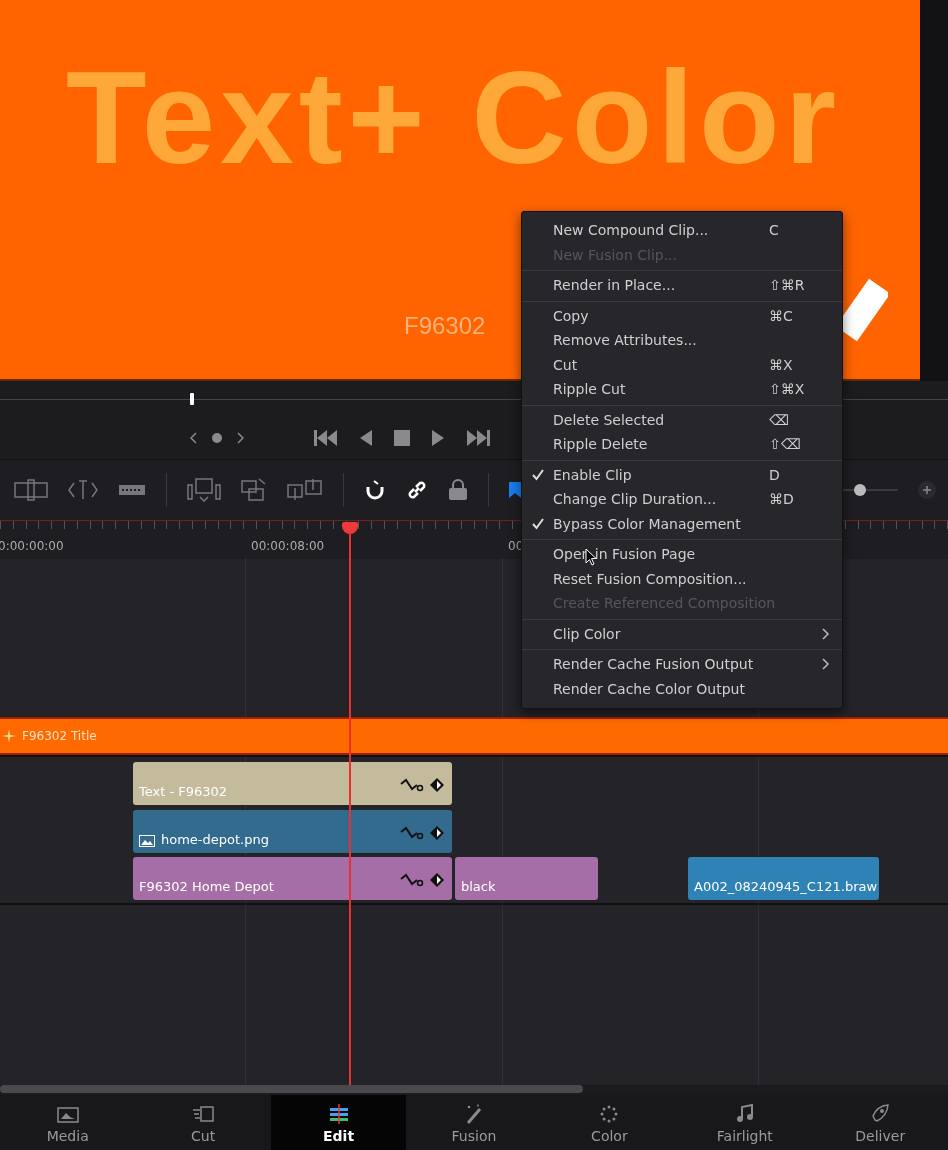  I want to click on page-tab: Media, so click(68, 1122).